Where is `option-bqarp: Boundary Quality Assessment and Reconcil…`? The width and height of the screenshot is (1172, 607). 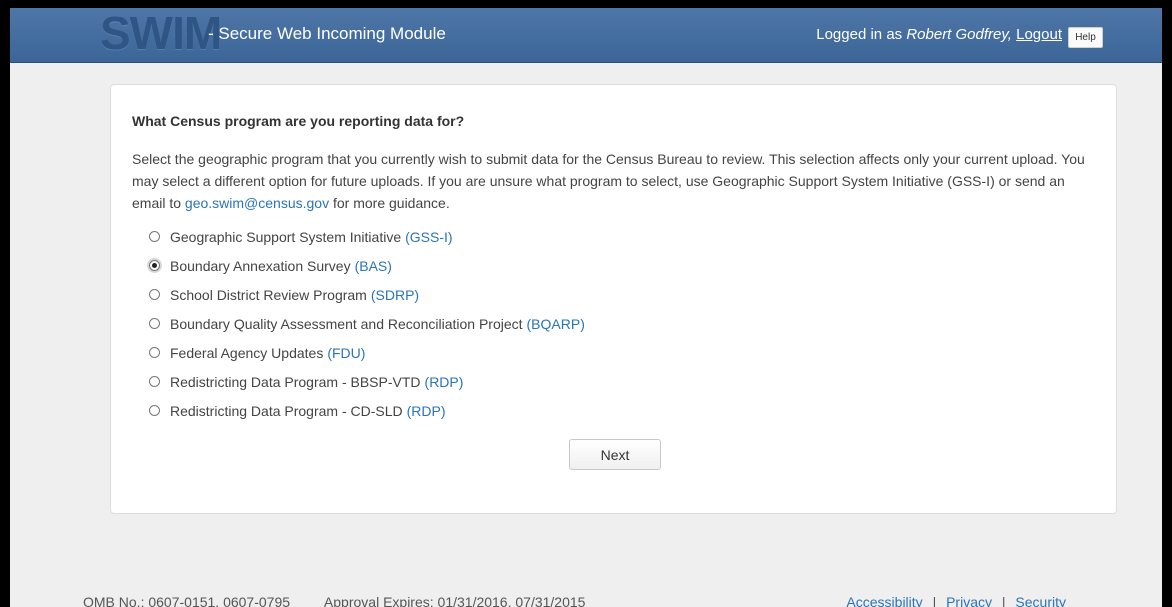
option-bqarp: Boundary Quality Assessment and Reconcil… is located at coordinates (367, 323).